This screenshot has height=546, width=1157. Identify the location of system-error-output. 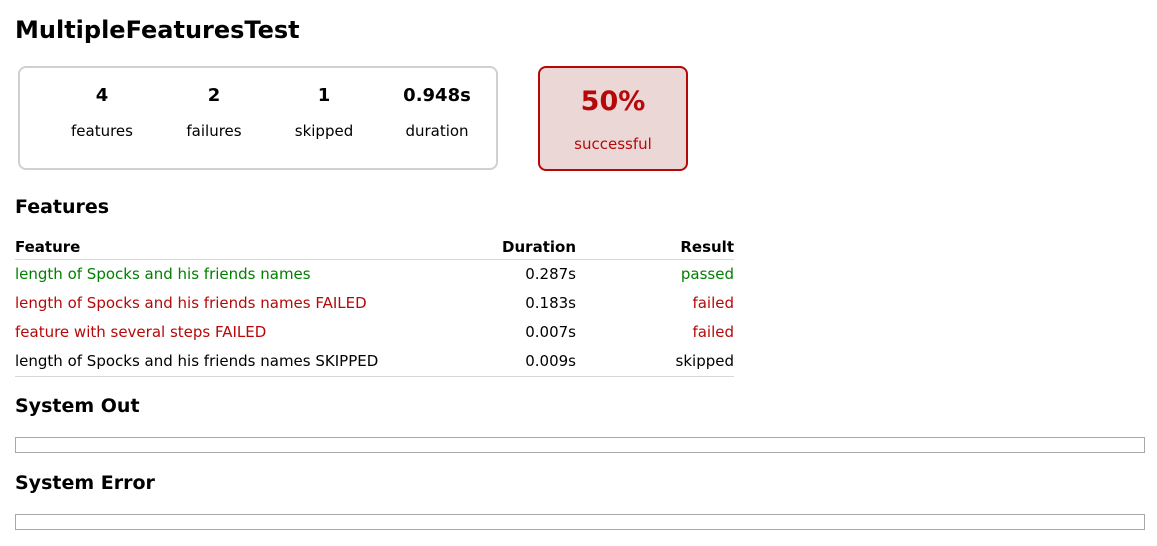
(580, 522).